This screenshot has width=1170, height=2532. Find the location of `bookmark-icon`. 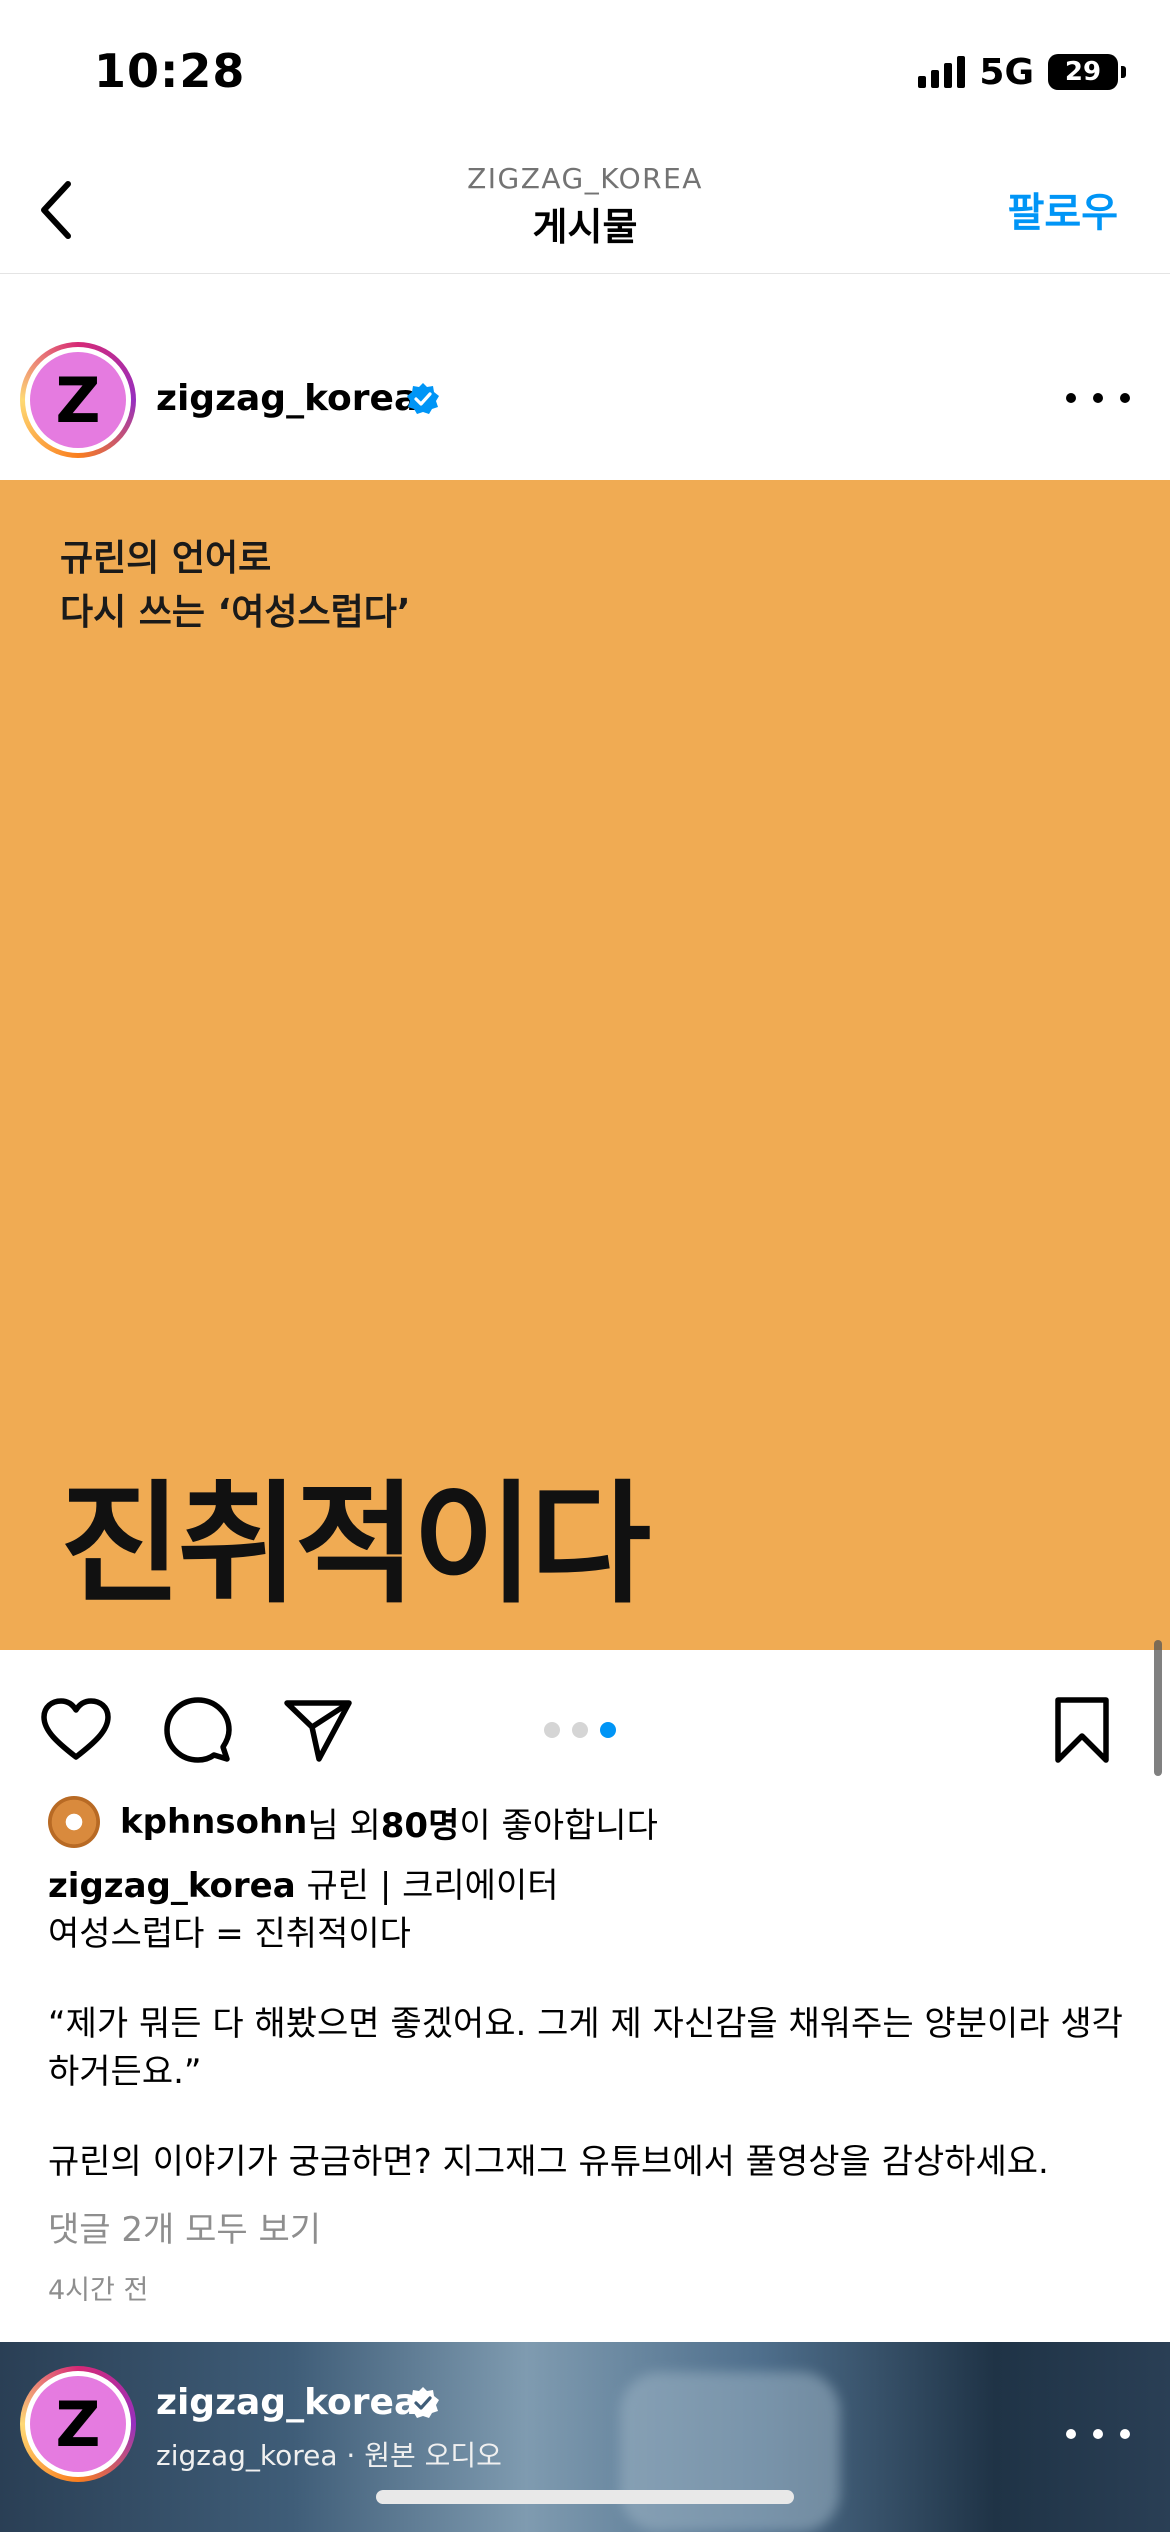

bookmark-icon is located at coordinates (1082, 1730).